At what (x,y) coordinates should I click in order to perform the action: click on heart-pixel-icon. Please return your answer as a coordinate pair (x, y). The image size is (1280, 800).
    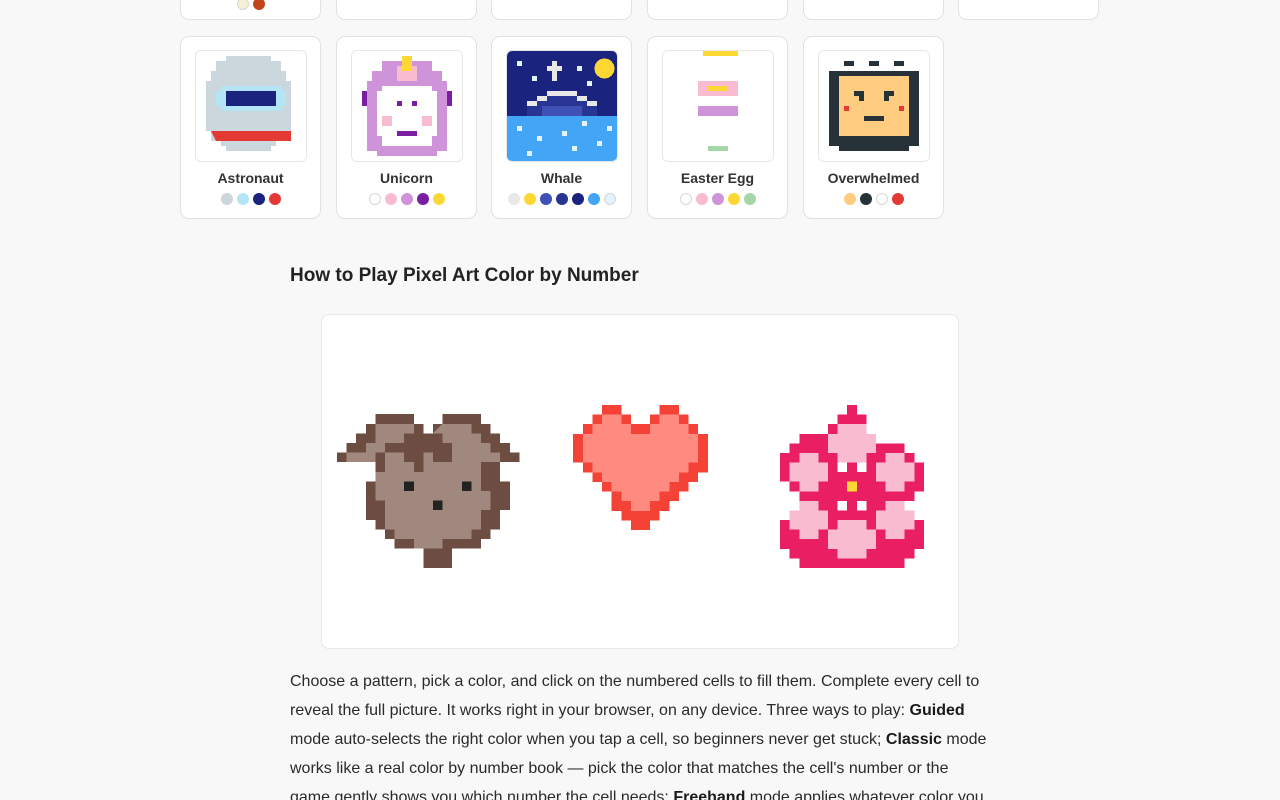
    Looking at the image, I should click on (640, 467).